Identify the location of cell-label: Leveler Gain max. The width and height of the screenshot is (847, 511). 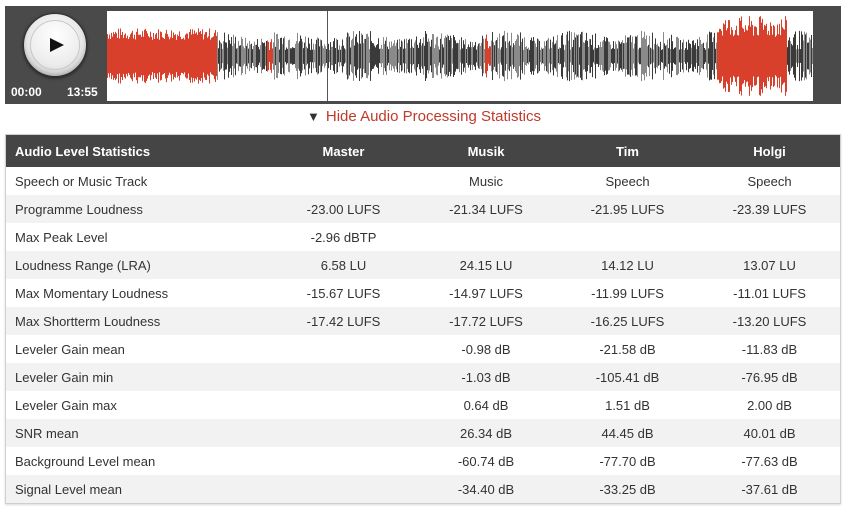
(138, 405).